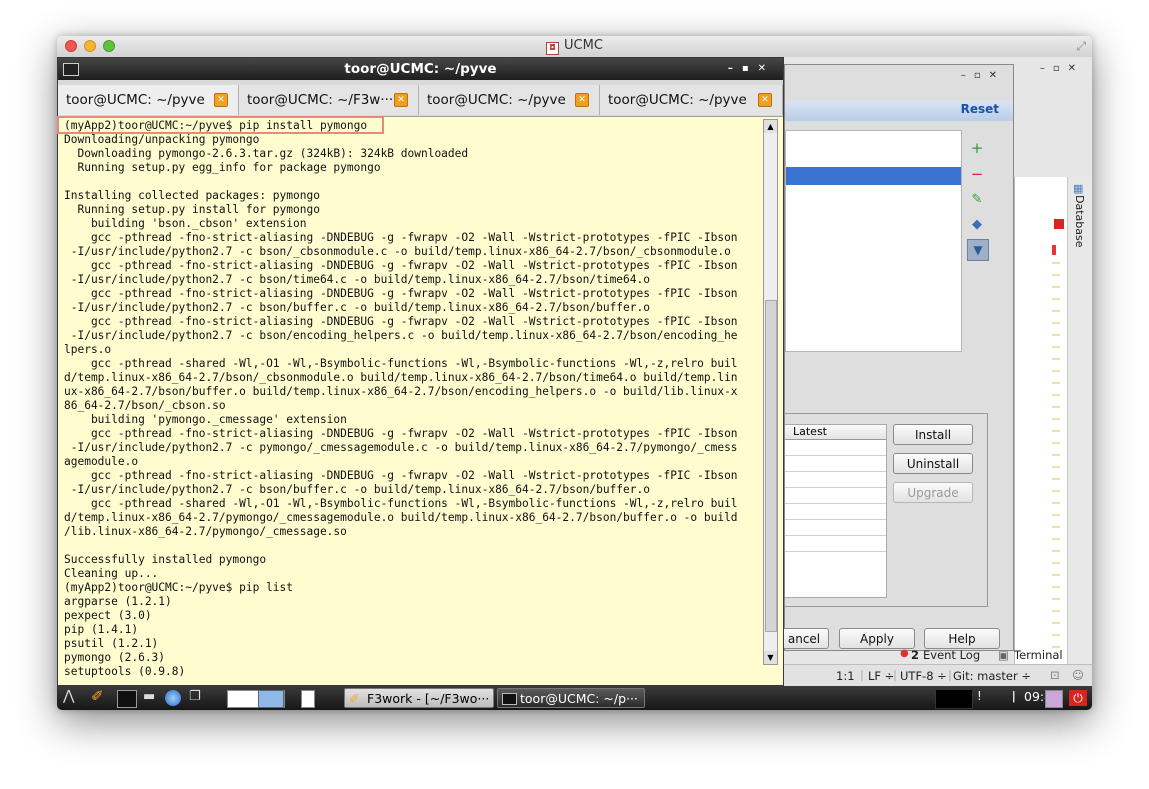 The image size is (1149, 789). I want to click on scroll-up-icon: ▲, so click(770, 126).